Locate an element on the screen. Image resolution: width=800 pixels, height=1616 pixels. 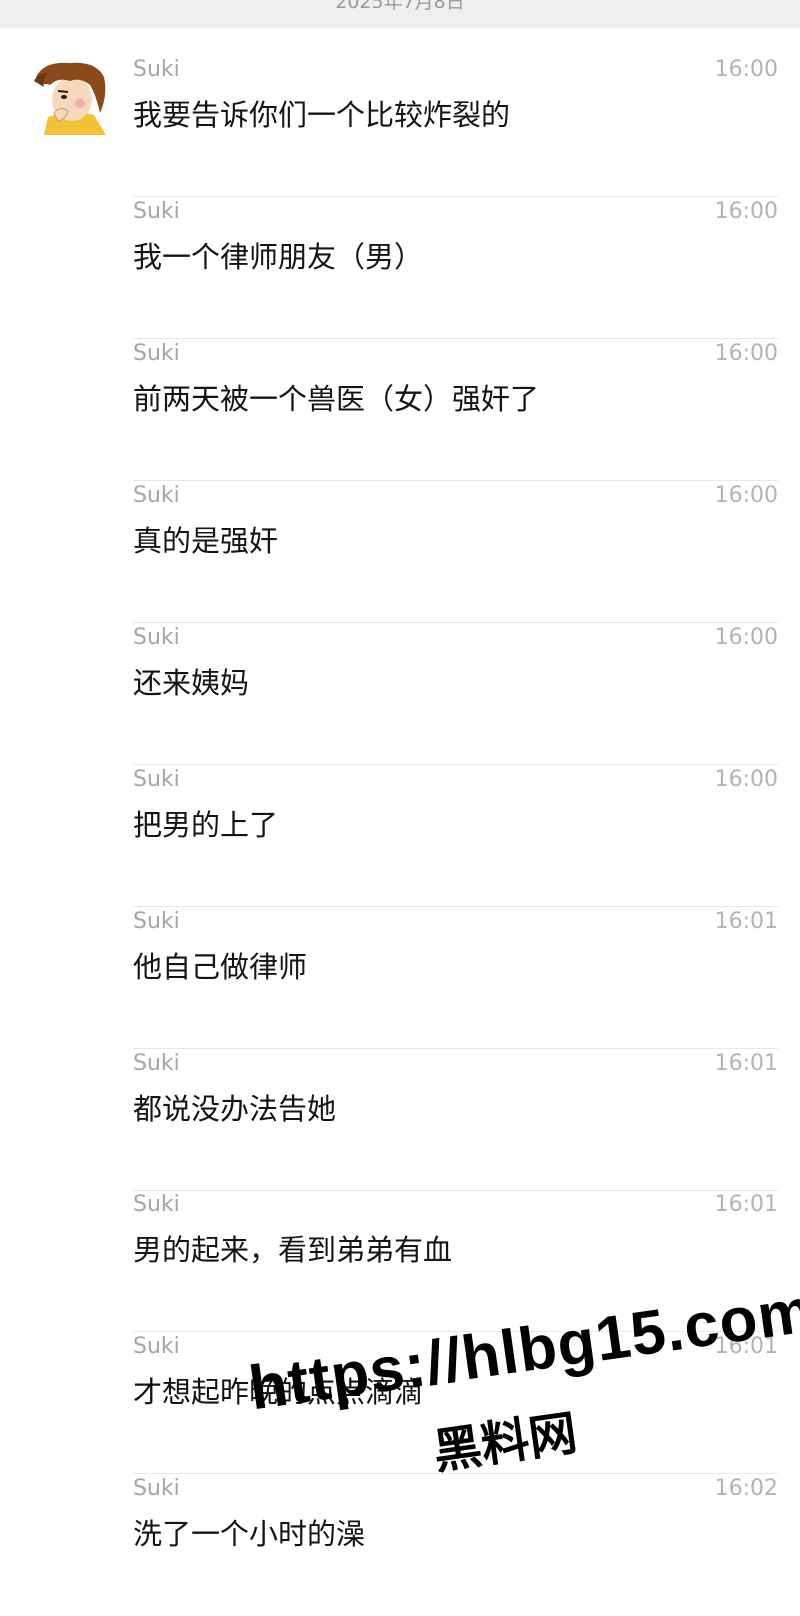
message-text: 他自己做律师 is located at coordinates (220, 967).